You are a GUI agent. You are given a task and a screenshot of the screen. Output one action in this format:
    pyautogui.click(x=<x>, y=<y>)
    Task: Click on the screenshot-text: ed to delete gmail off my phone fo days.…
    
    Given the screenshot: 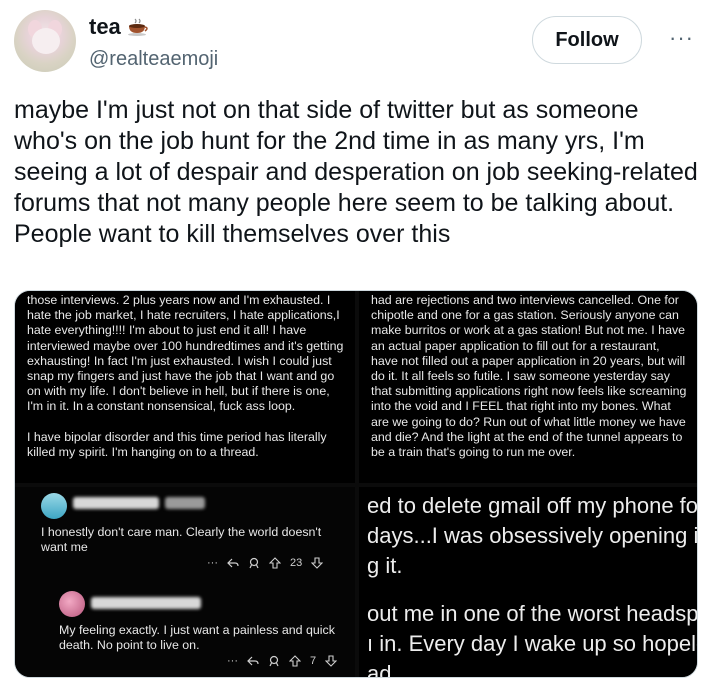 What is the action you would take?
    pyautogui.click(x=528, y=582)
    